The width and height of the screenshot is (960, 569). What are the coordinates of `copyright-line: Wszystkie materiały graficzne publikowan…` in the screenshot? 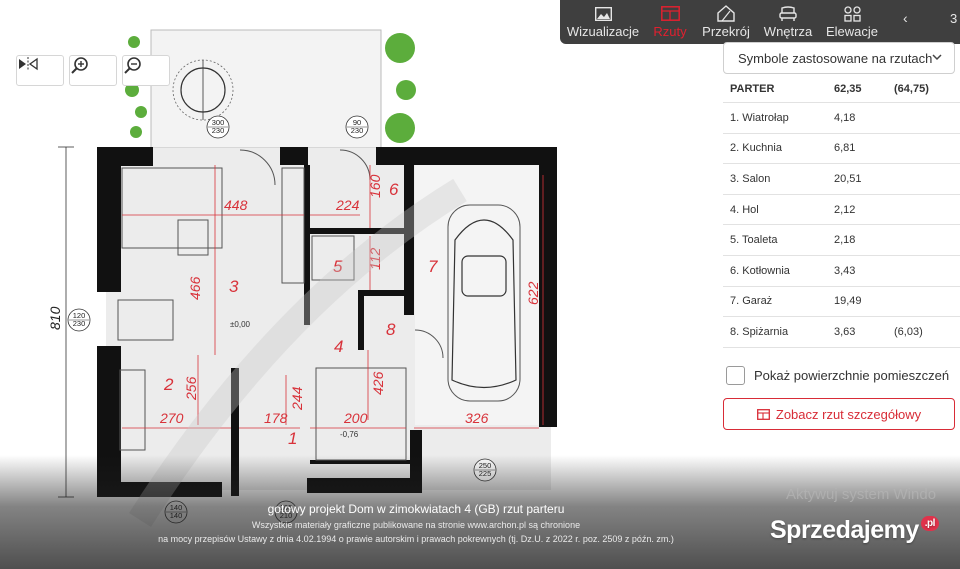 It's located at (416, 525).